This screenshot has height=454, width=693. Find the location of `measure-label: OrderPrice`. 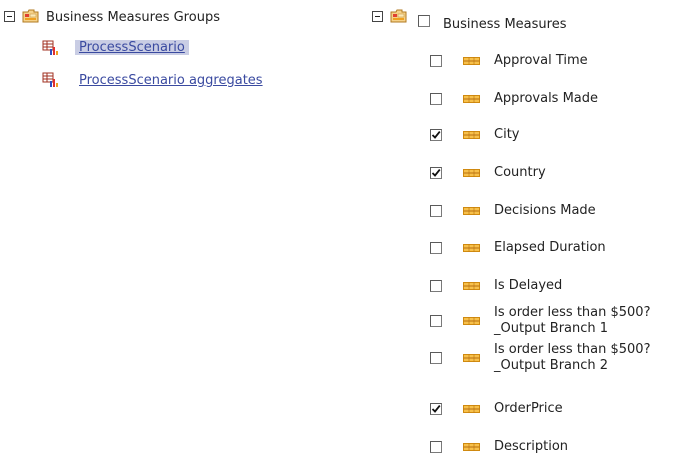

measure-label: OrderPrice is located at coordinates (528, 408).